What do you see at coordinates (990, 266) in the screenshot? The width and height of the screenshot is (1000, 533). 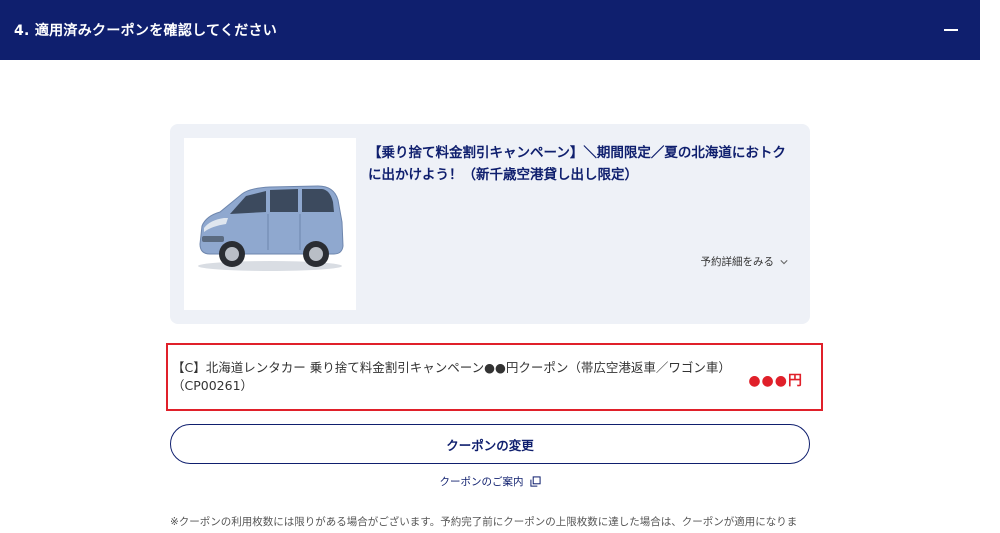 I see `scrollbar-area` at bounding box center [990, 266].